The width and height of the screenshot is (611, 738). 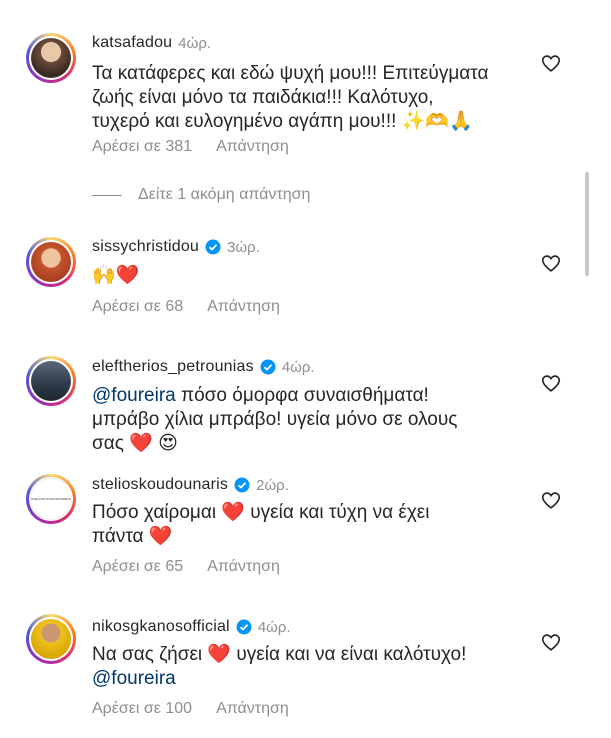 What do you see at coordinates (302, 395) in the screenshot?
I see `comment-line: πόσο όμορφα συναισθήματα!` at bounding box center [302, 395].